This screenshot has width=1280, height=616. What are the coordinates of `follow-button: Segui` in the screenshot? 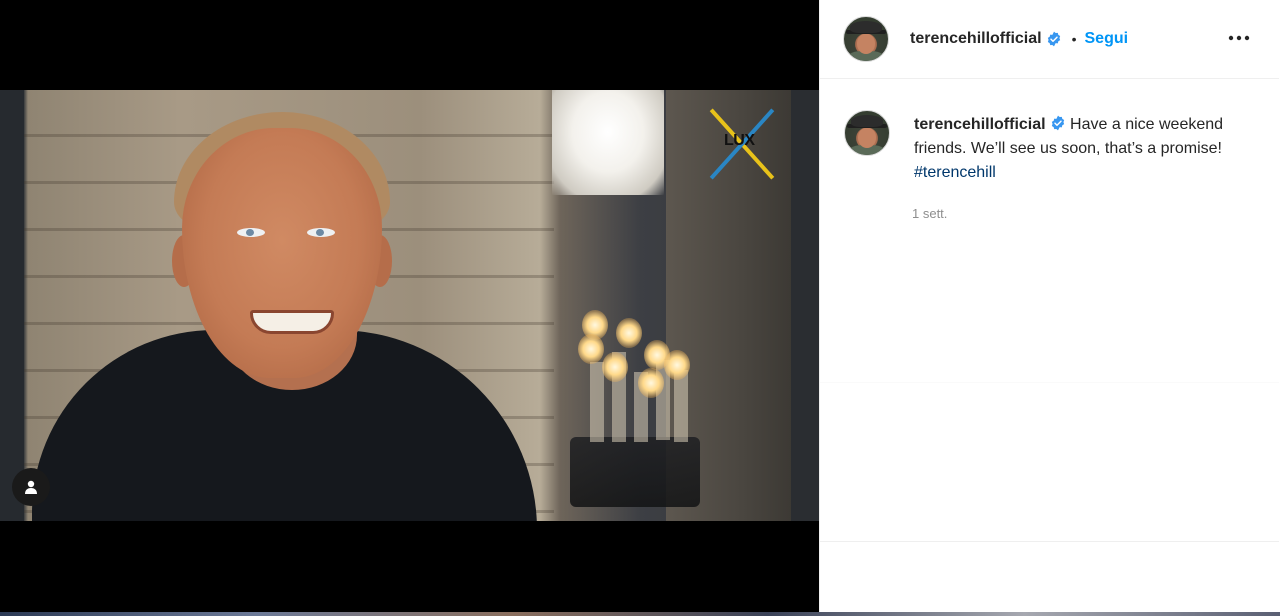 It's located at (1107, 39).